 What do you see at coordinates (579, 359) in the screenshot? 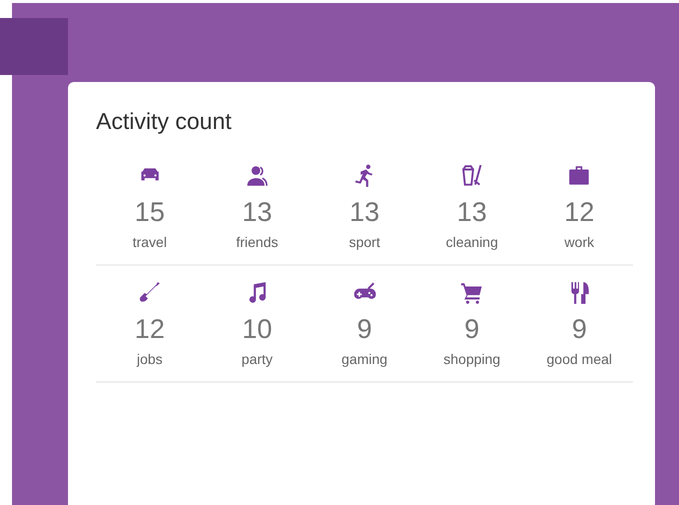
I see `activity-label: good meal` at bounding box center [579, 359].